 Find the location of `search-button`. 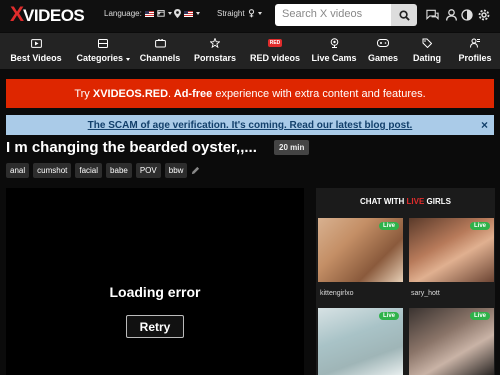

search-button is located at coordinates (404, 15).